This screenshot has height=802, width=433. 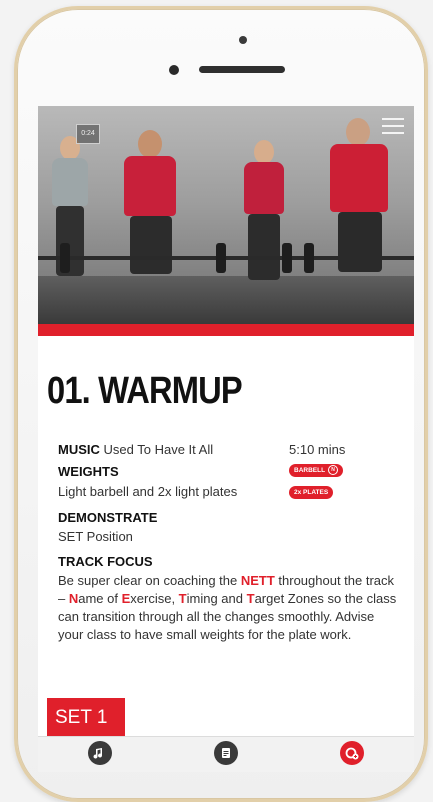 I want to click on plates-badge: 2x PLATES, so click(x=311, y=492).